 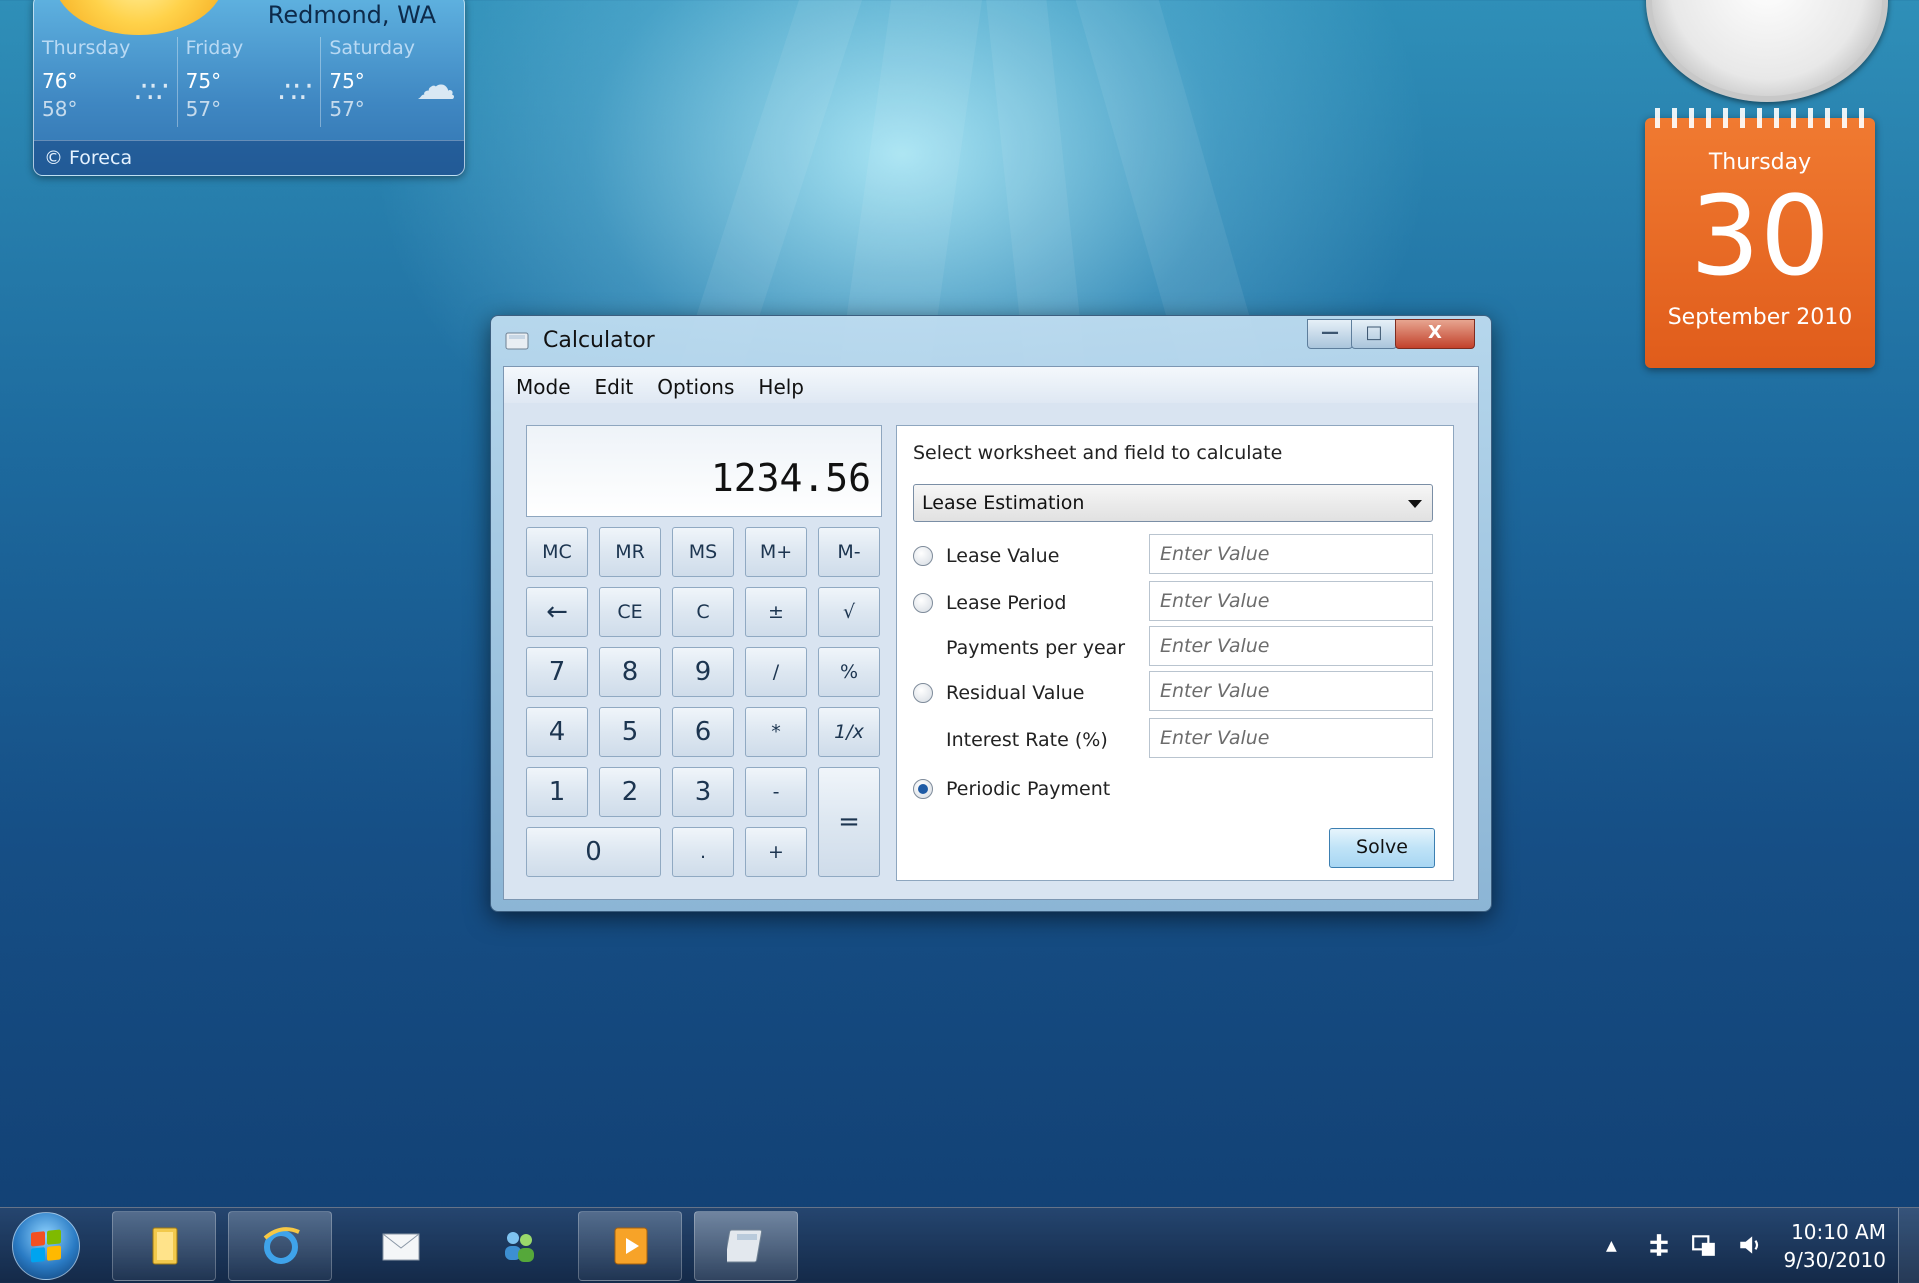 I want to click on residual-value-label: Residual Value, so click(x=1015, y=693).